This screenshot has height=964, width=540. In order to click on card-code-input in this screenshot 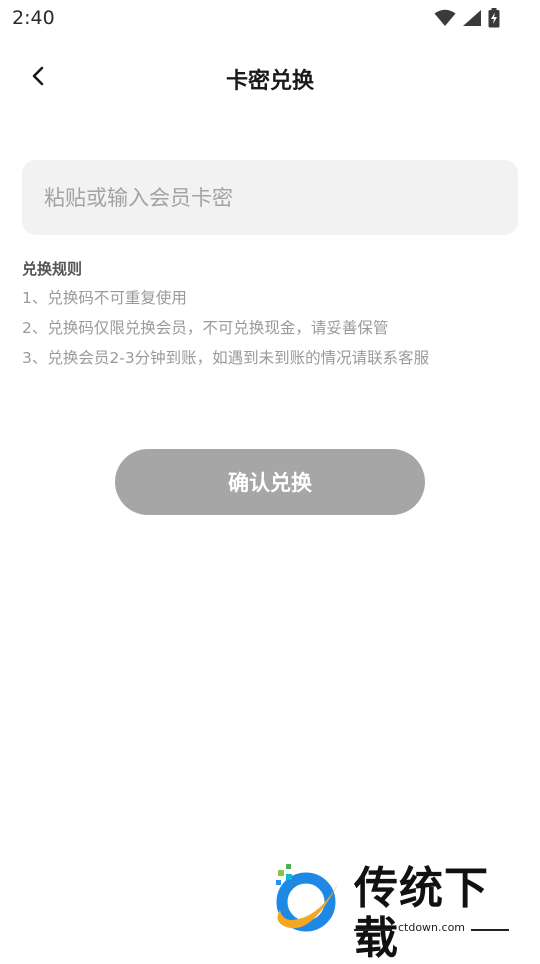, I will do `click(270, 197)`.